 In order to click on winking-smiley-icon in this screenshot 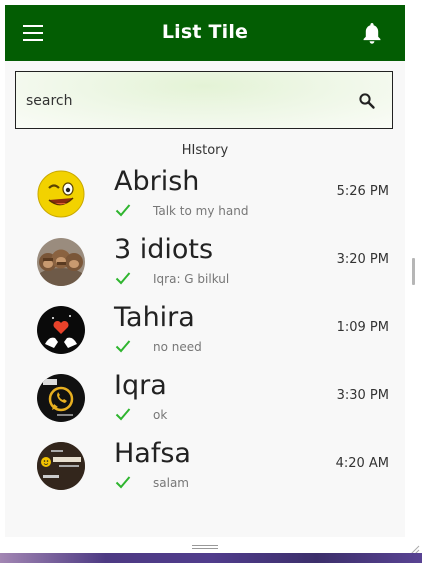, I will do `click(61, 194)`.